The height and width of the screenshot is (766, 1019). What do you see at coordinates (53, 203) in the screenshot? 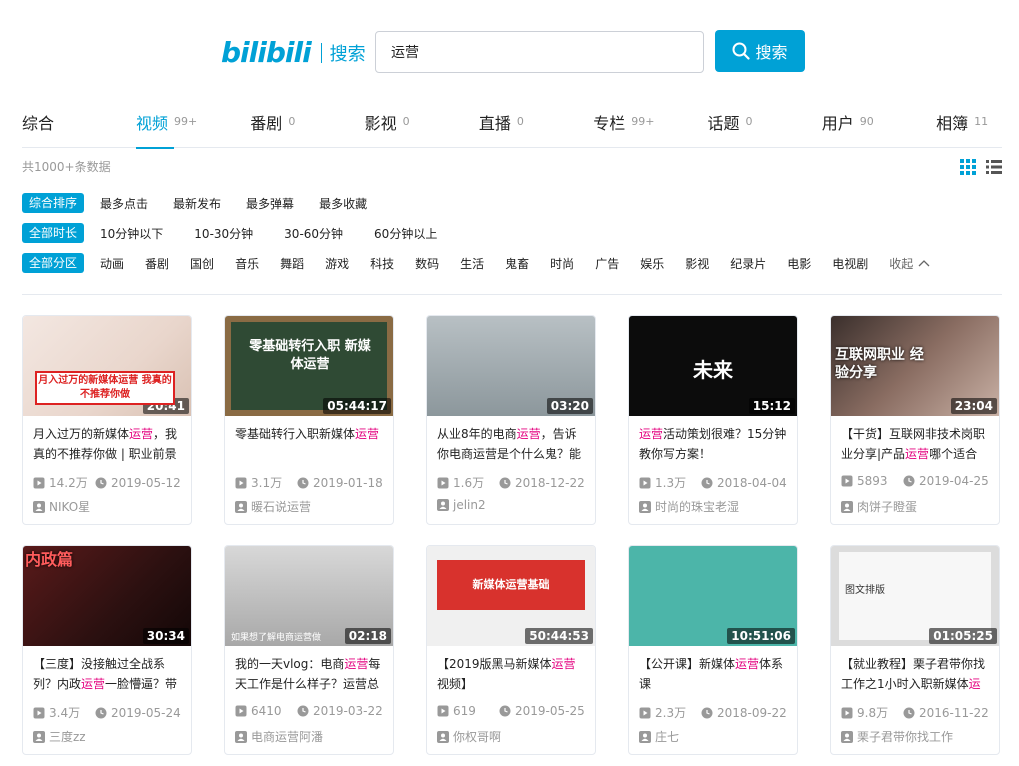
I see `order-filter-selected: 综合排序` at bounding box center [53, 203].